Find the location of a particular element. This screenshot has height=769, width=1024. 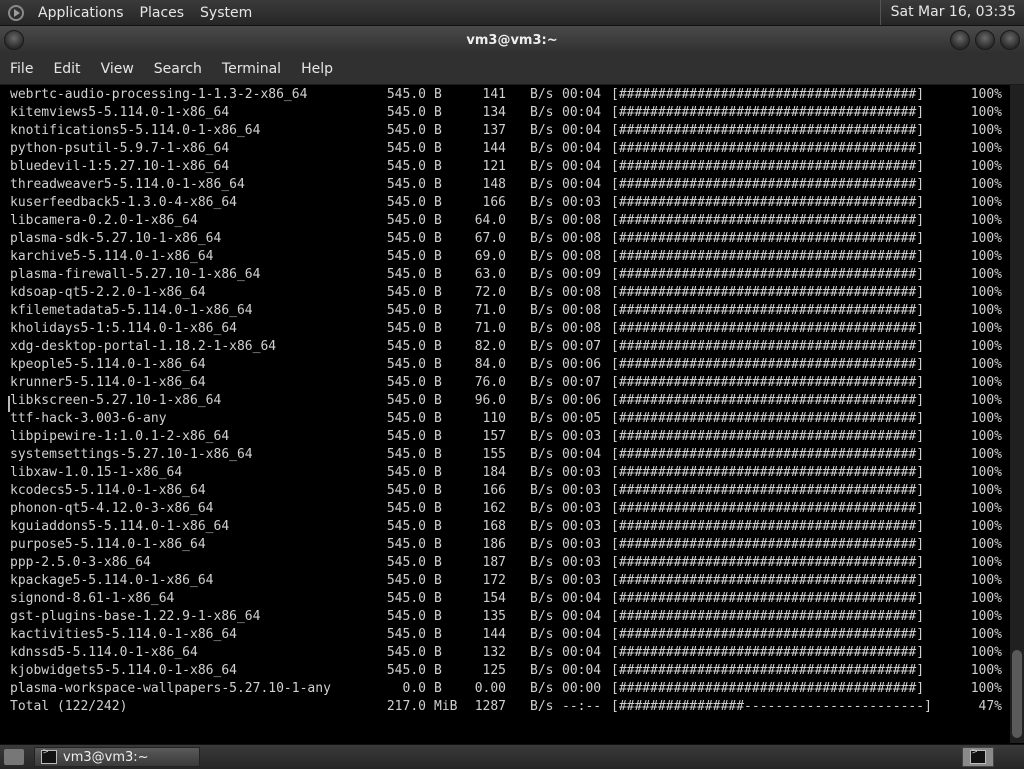

rate-value: 110 is located at coordinates (494, 418).